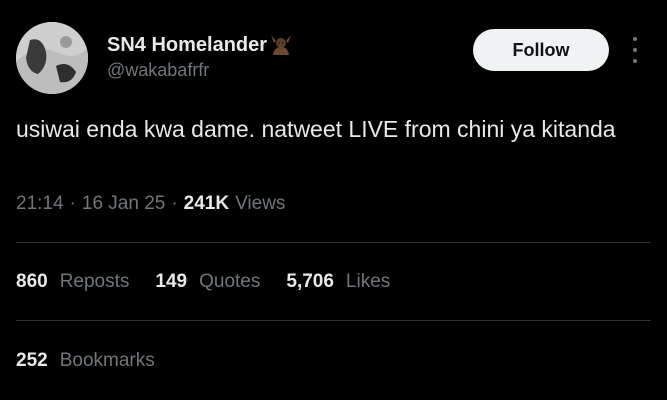 This screenshot has width=667, height=400. I want to click on tweet-date: 16 Jan 25, so click(123, 204).